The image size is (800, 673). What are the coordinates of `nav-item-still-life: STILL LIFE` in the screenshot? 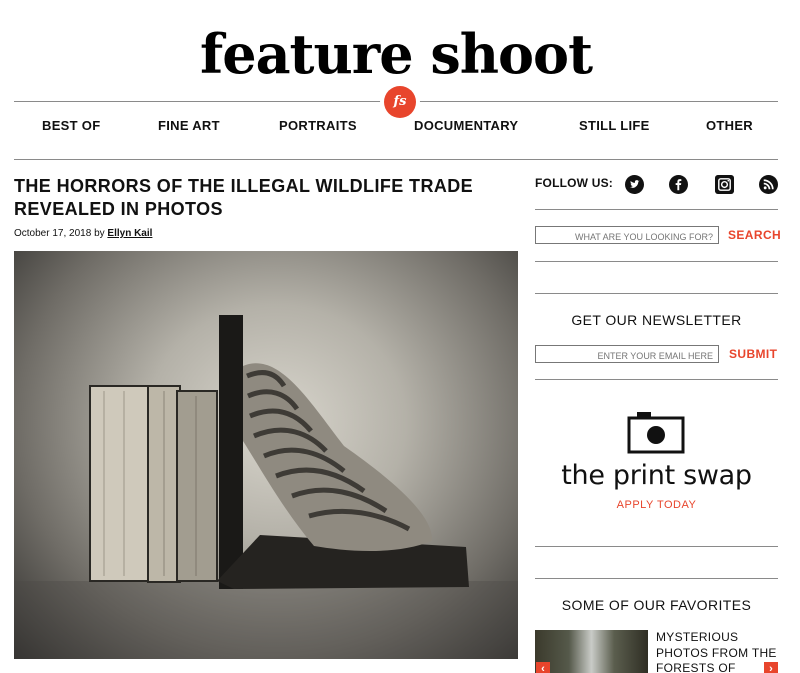 It's located at (614, 125).